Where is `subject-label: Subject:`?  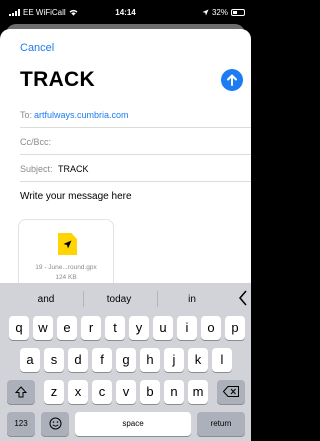 subject-label: Subject: is located at coordinates (36, 169).